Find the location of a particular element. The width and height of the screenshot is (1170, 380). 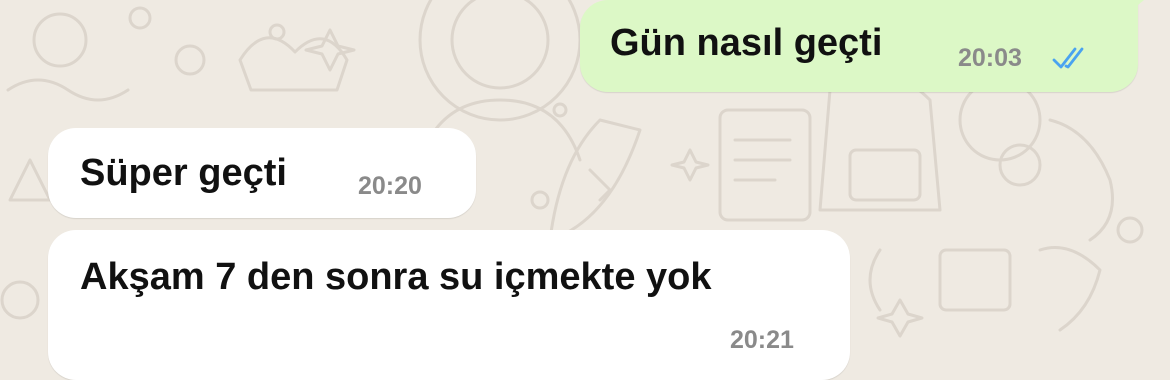

incoming-message-bubble: Süper geçti 20:20 is located at coordinates (262, 173).